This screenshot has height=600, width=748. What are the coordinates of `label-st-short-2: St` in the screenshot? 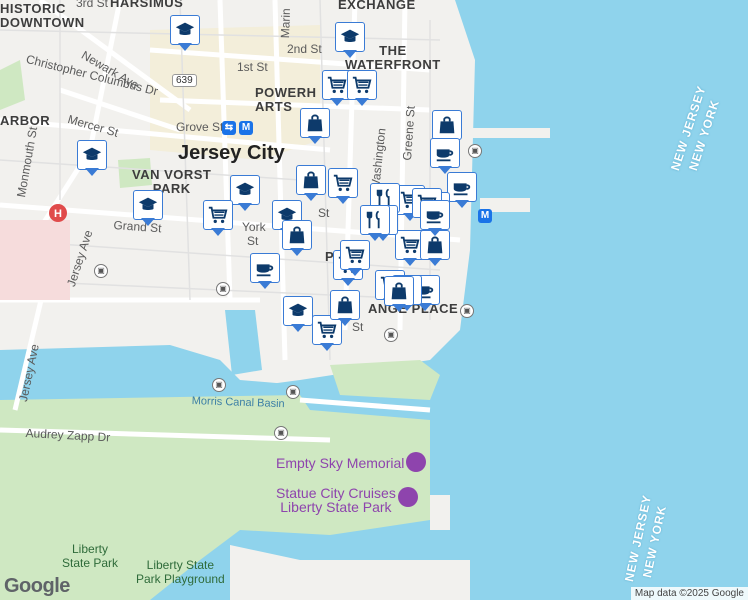 It's located at (253, 241).